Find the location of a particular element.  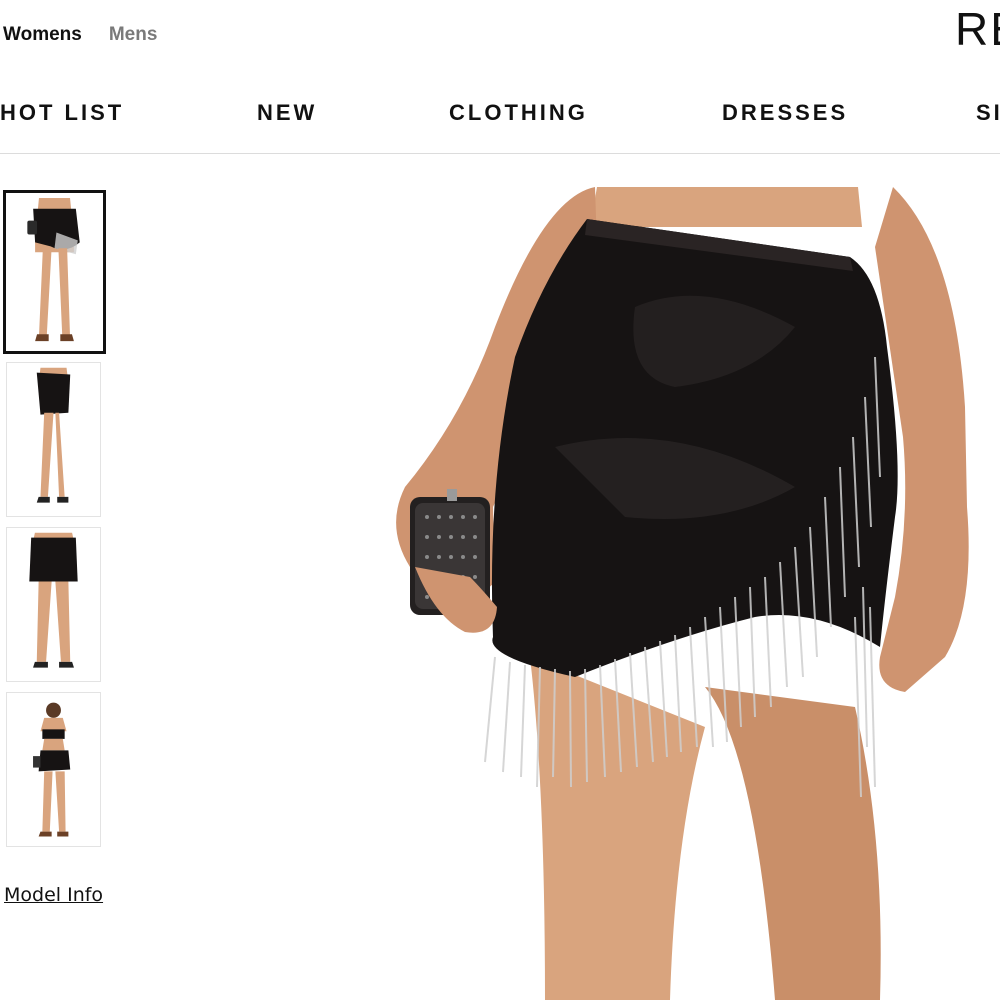

model-info-link: Model Info is located at coordinates (53, 895).